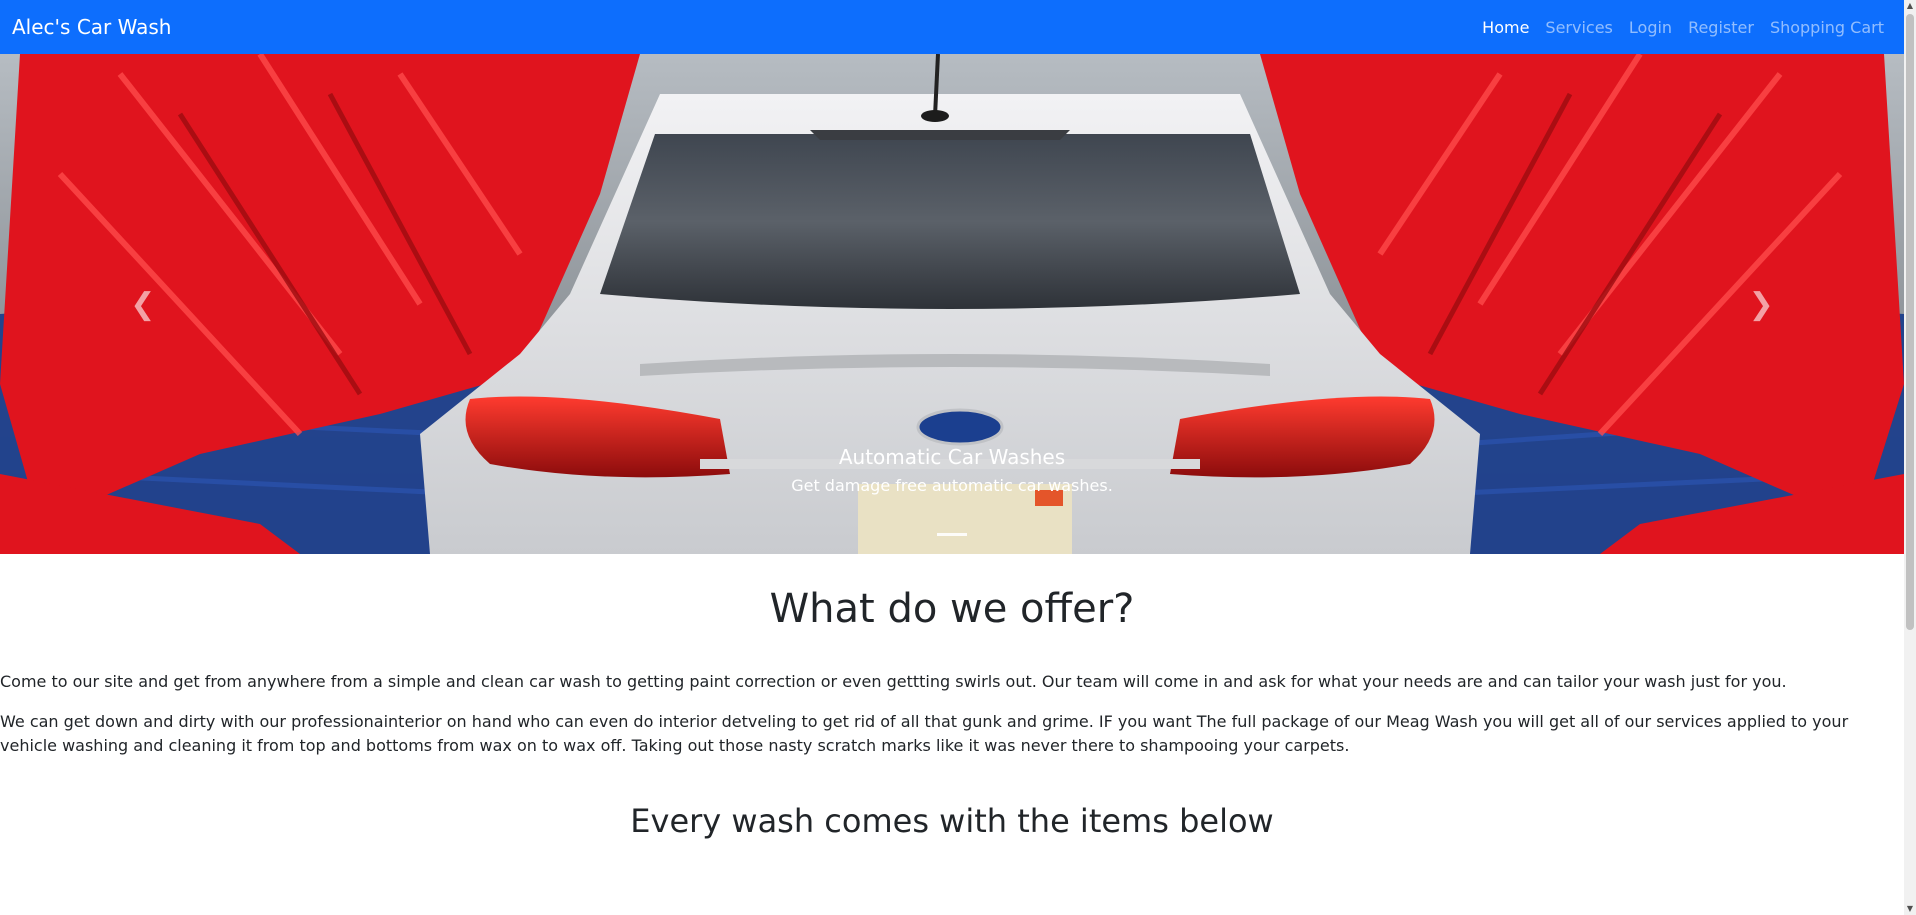  Describe the element at coordinates (952, 821) in the screenshot. I see `items-heading: Every wash comes with the items below` at that location.